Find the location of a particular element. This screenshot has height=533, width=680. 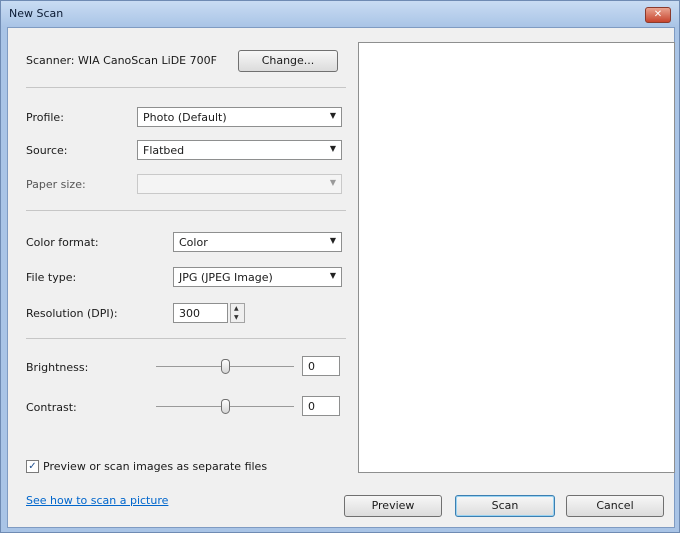

resolution-value: 300 is located at coordinates (189, 313).